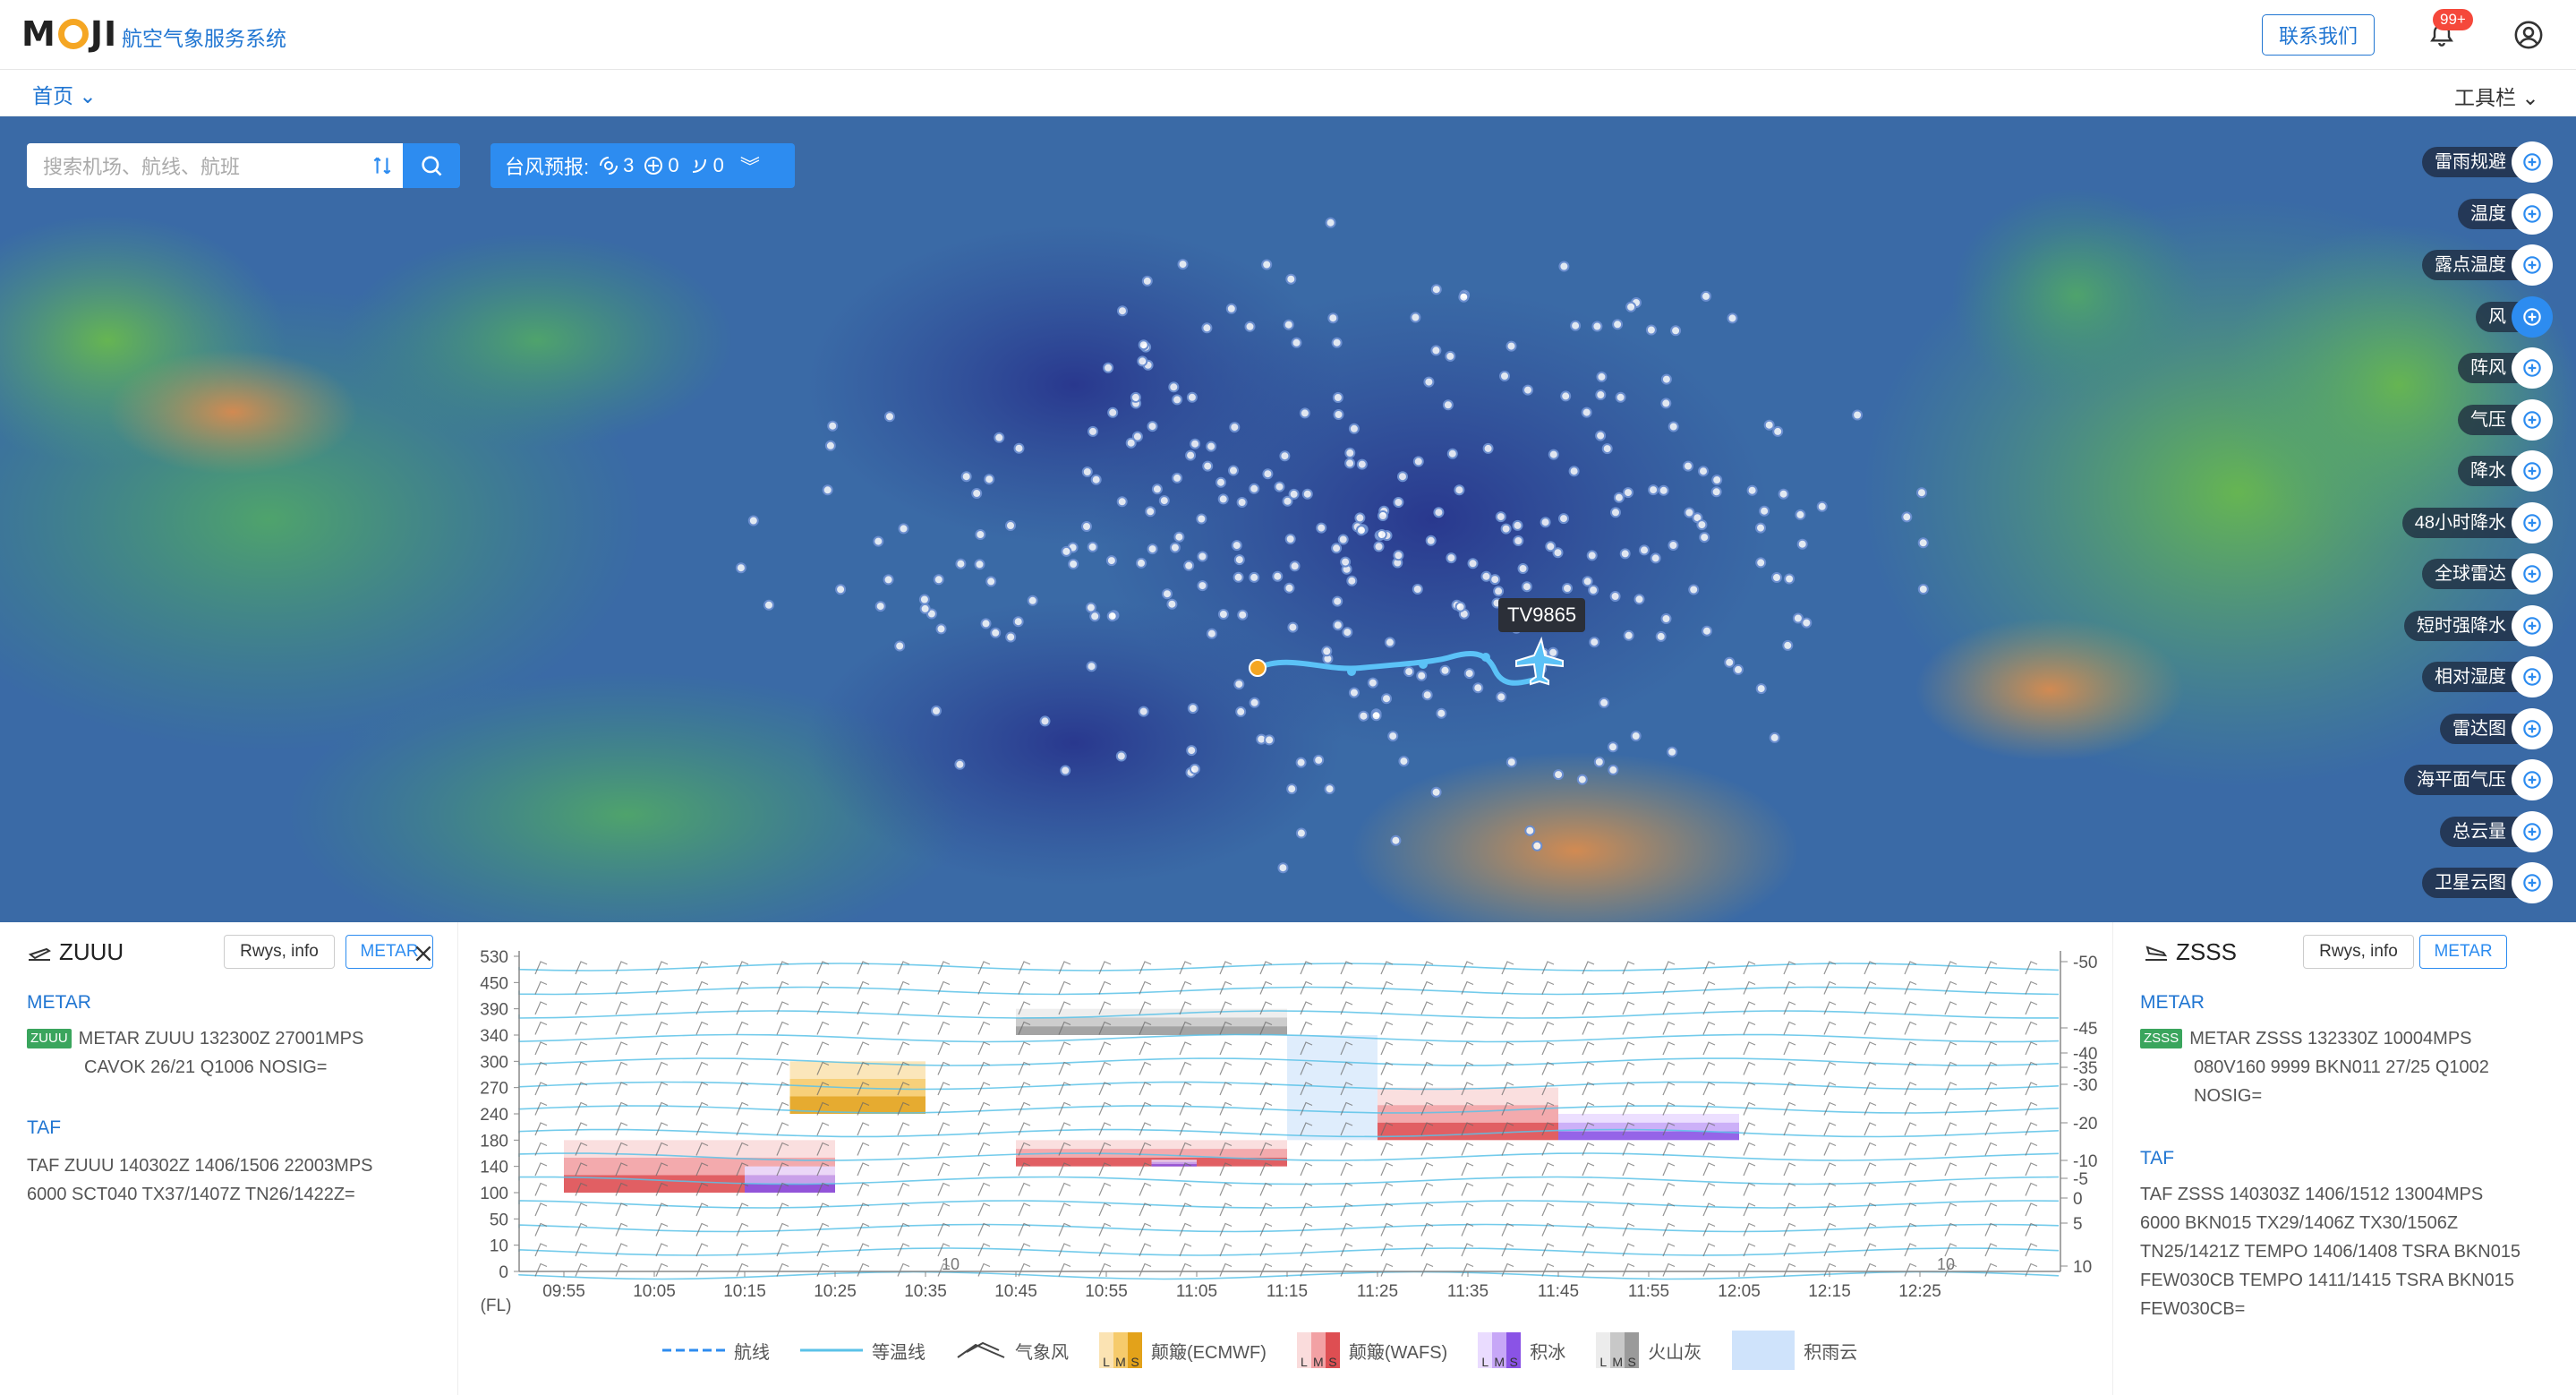 The height and width of the screenshot is (1395, 2576). I want to click on thunderstorm-icon, so click(2532, 162).